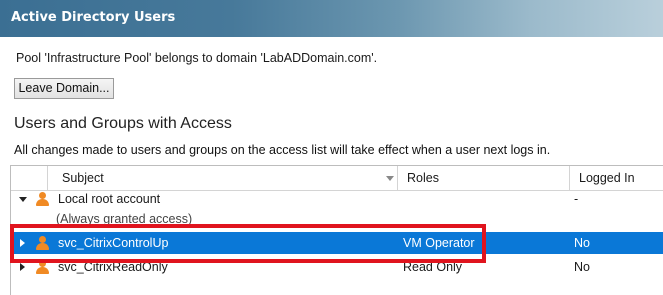 The image size is (663, 295). Describe the element at coordinates (123, 123) in the screenshot. I see `section-title: Users and Groups with Access` at that location.